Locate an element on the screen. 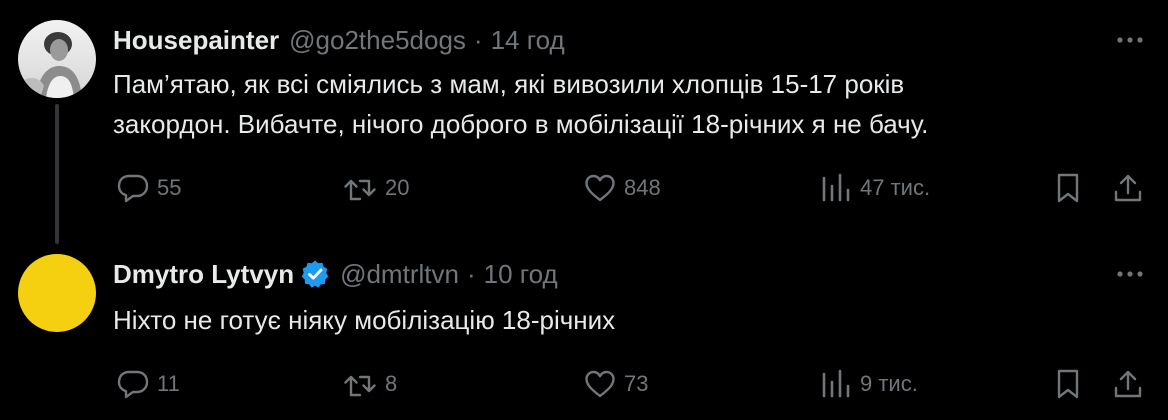 The width and height of the screenshot is (1168, 420). like-button: 848 is located at coordinates (622, 188).